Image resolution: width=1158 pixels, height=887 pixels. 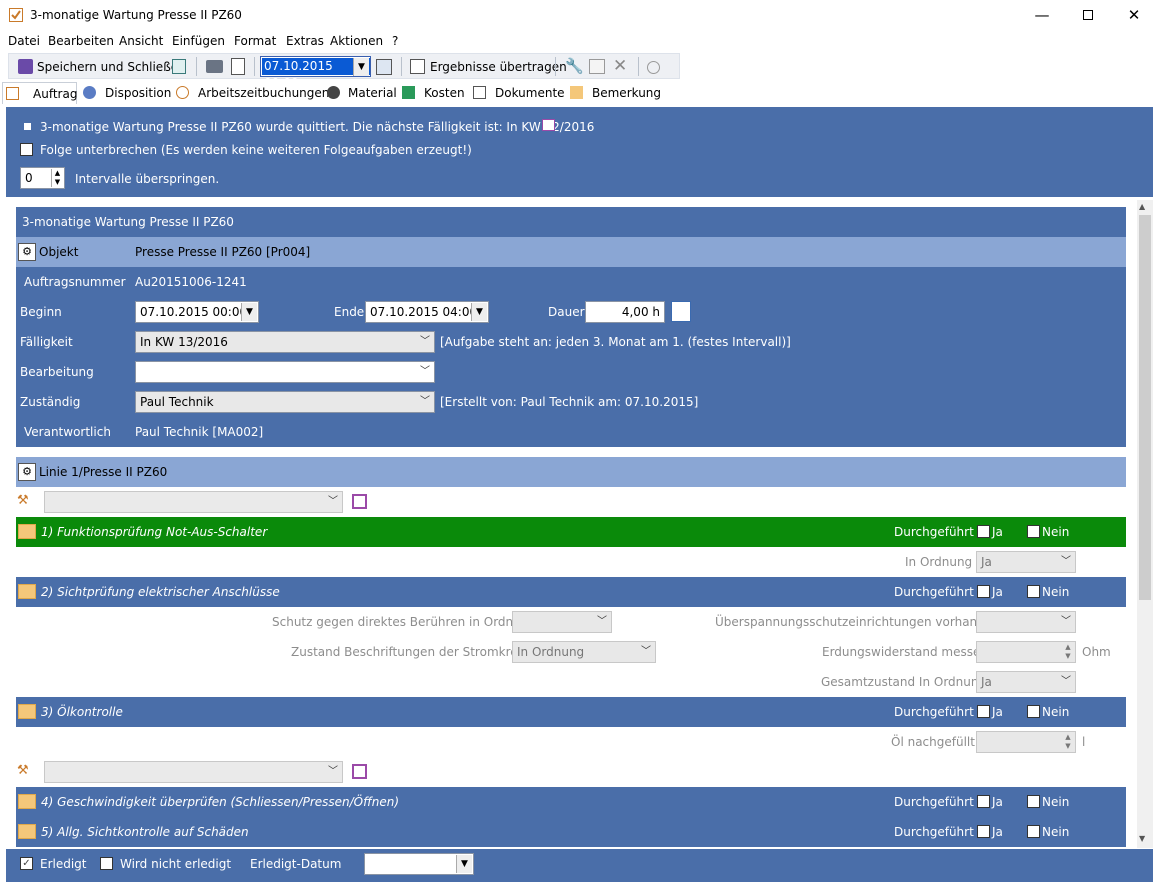 I want to click on scroll-thumb, so click(x=1145, y=407).